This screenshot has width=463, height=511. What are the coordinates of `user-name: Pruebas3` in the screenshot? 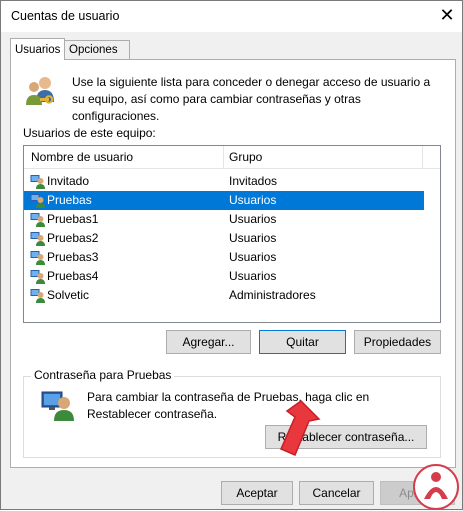 It's located at (73, 257).